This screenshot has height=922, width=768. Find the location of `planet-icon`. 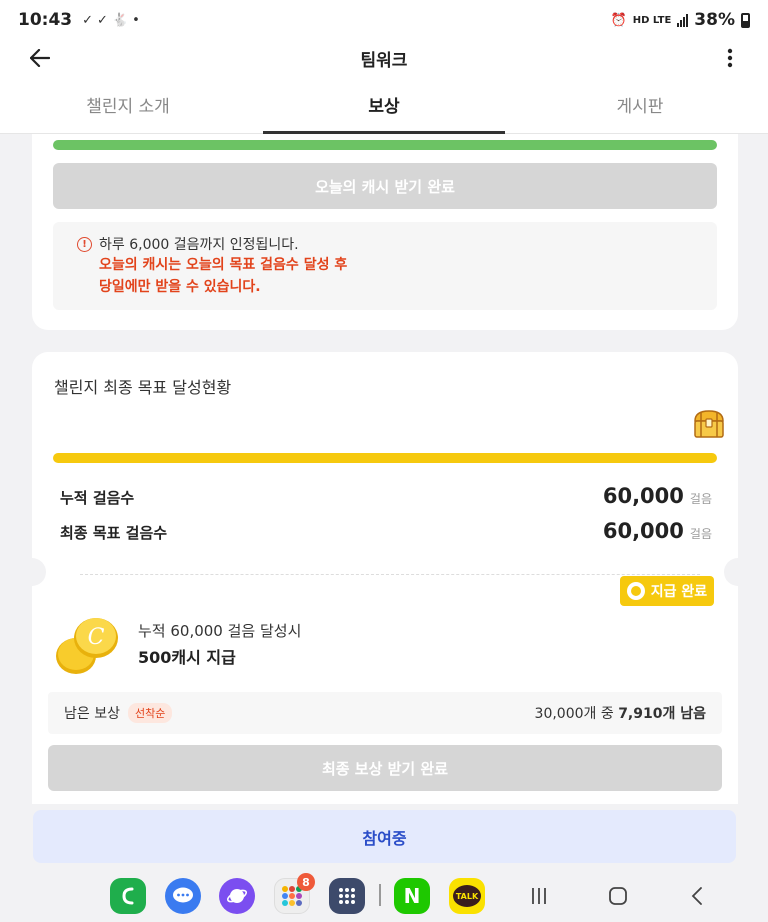

planet-icon is located at coordinates (237, 896).